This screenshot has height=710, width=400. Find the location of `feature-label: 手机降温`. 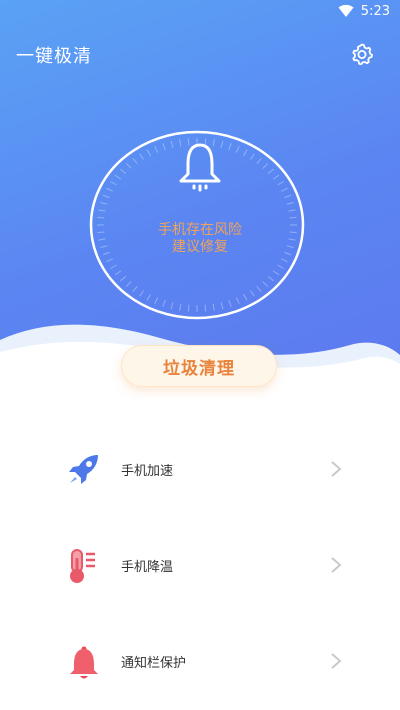

feature-label: 手机降温 is located at coordinates (147, 567).